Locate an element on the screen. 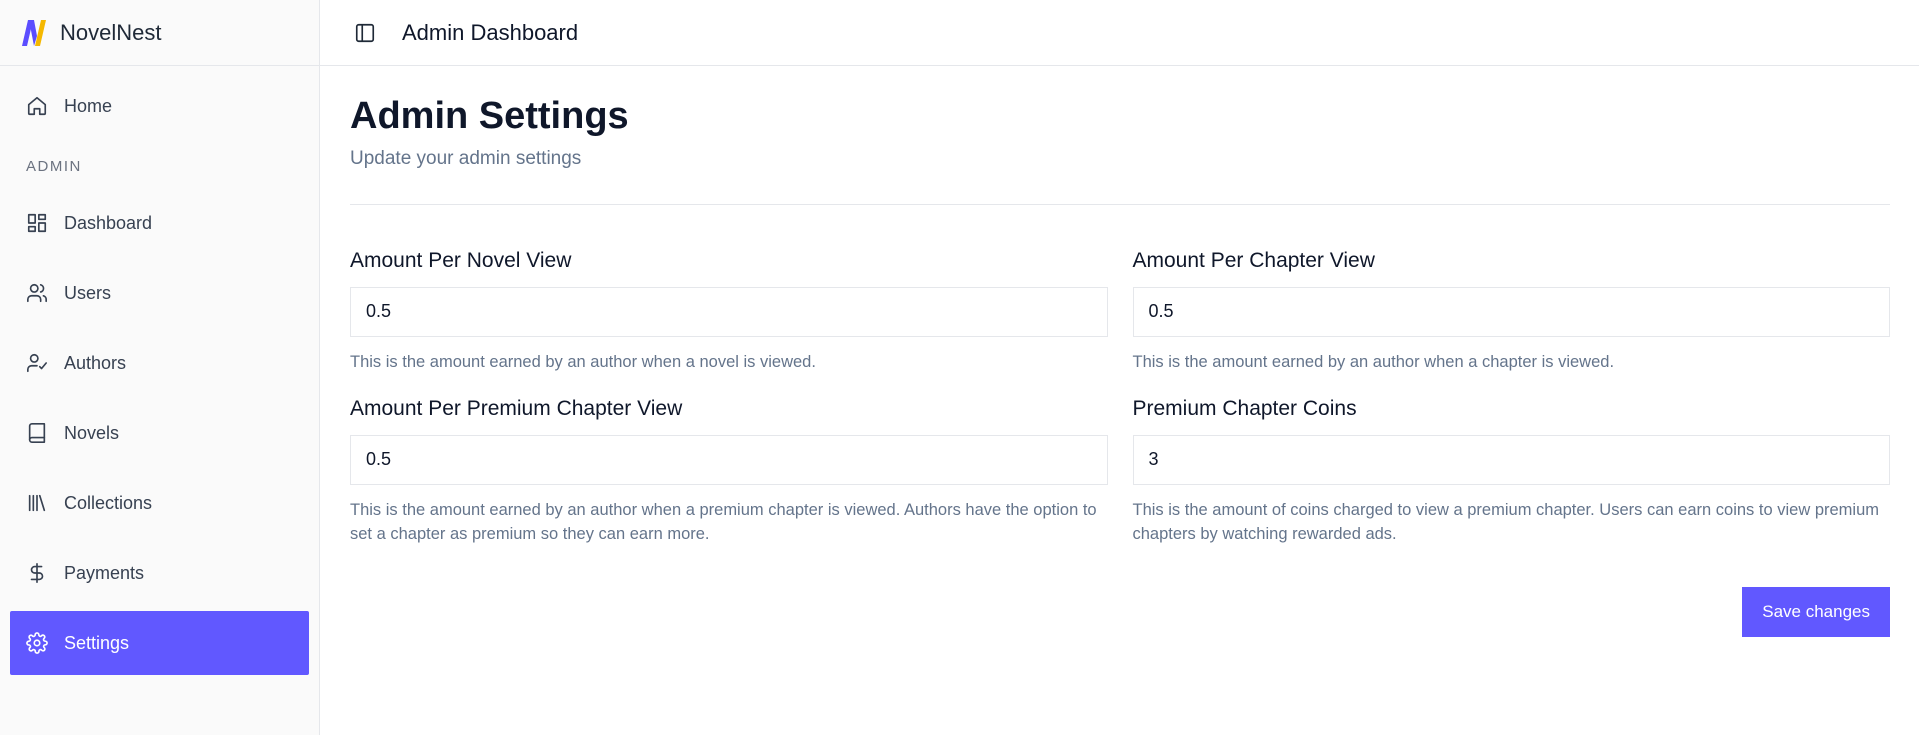  save-button: Save changes is located at coordinates (1816, 612).